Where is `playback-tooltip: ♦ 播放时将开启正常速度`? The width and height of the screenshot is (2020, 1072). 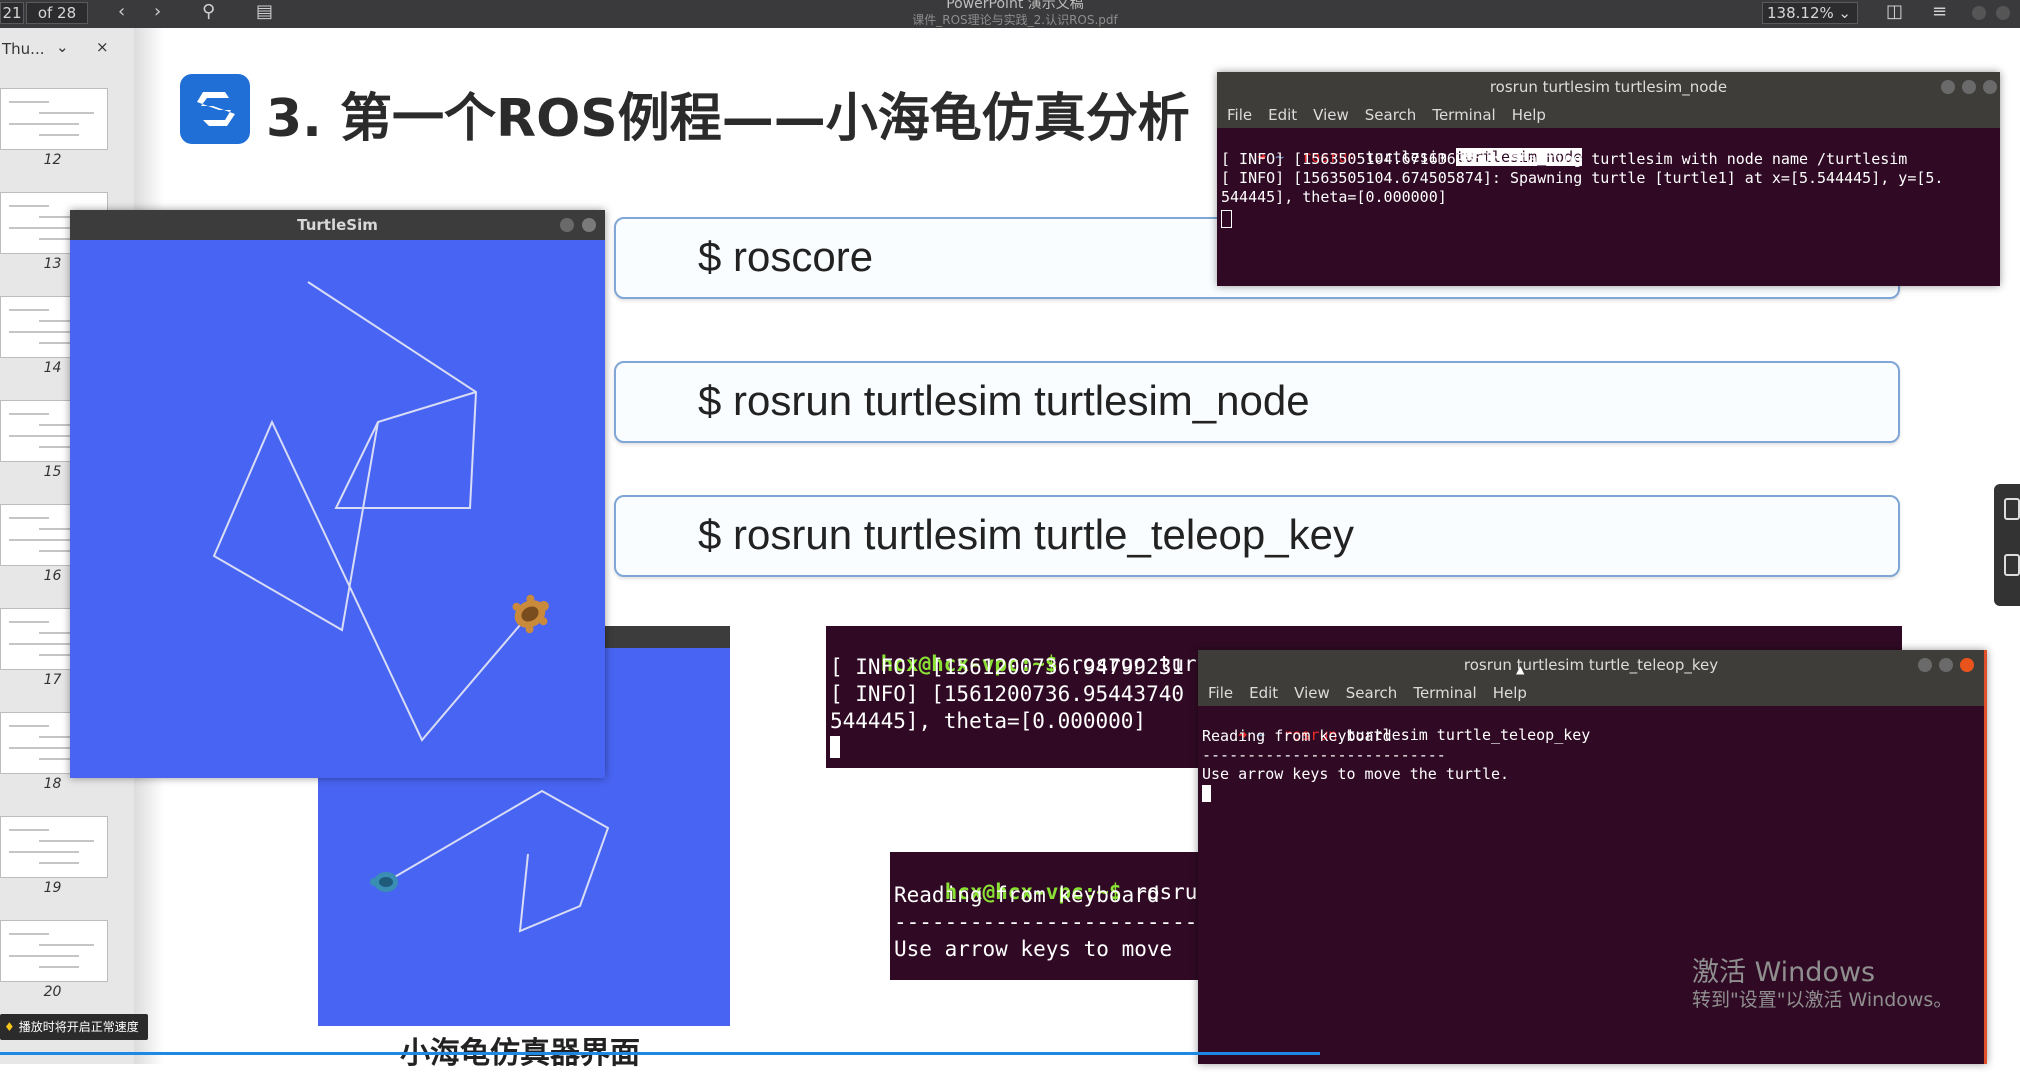
playback-tooltip: ♦ 播放时将开启正常速度 is located at coordinates (74, 1027).